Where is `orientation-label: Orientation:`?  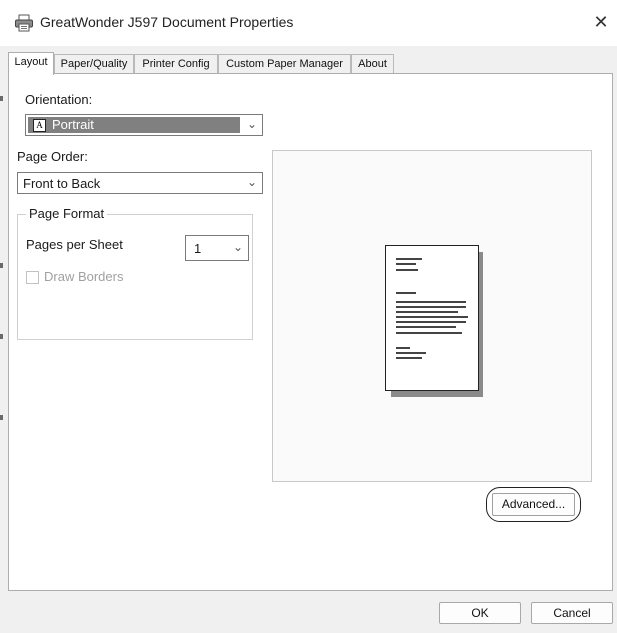
orientation-label: Orientation: is located at coordinates (59, 99).